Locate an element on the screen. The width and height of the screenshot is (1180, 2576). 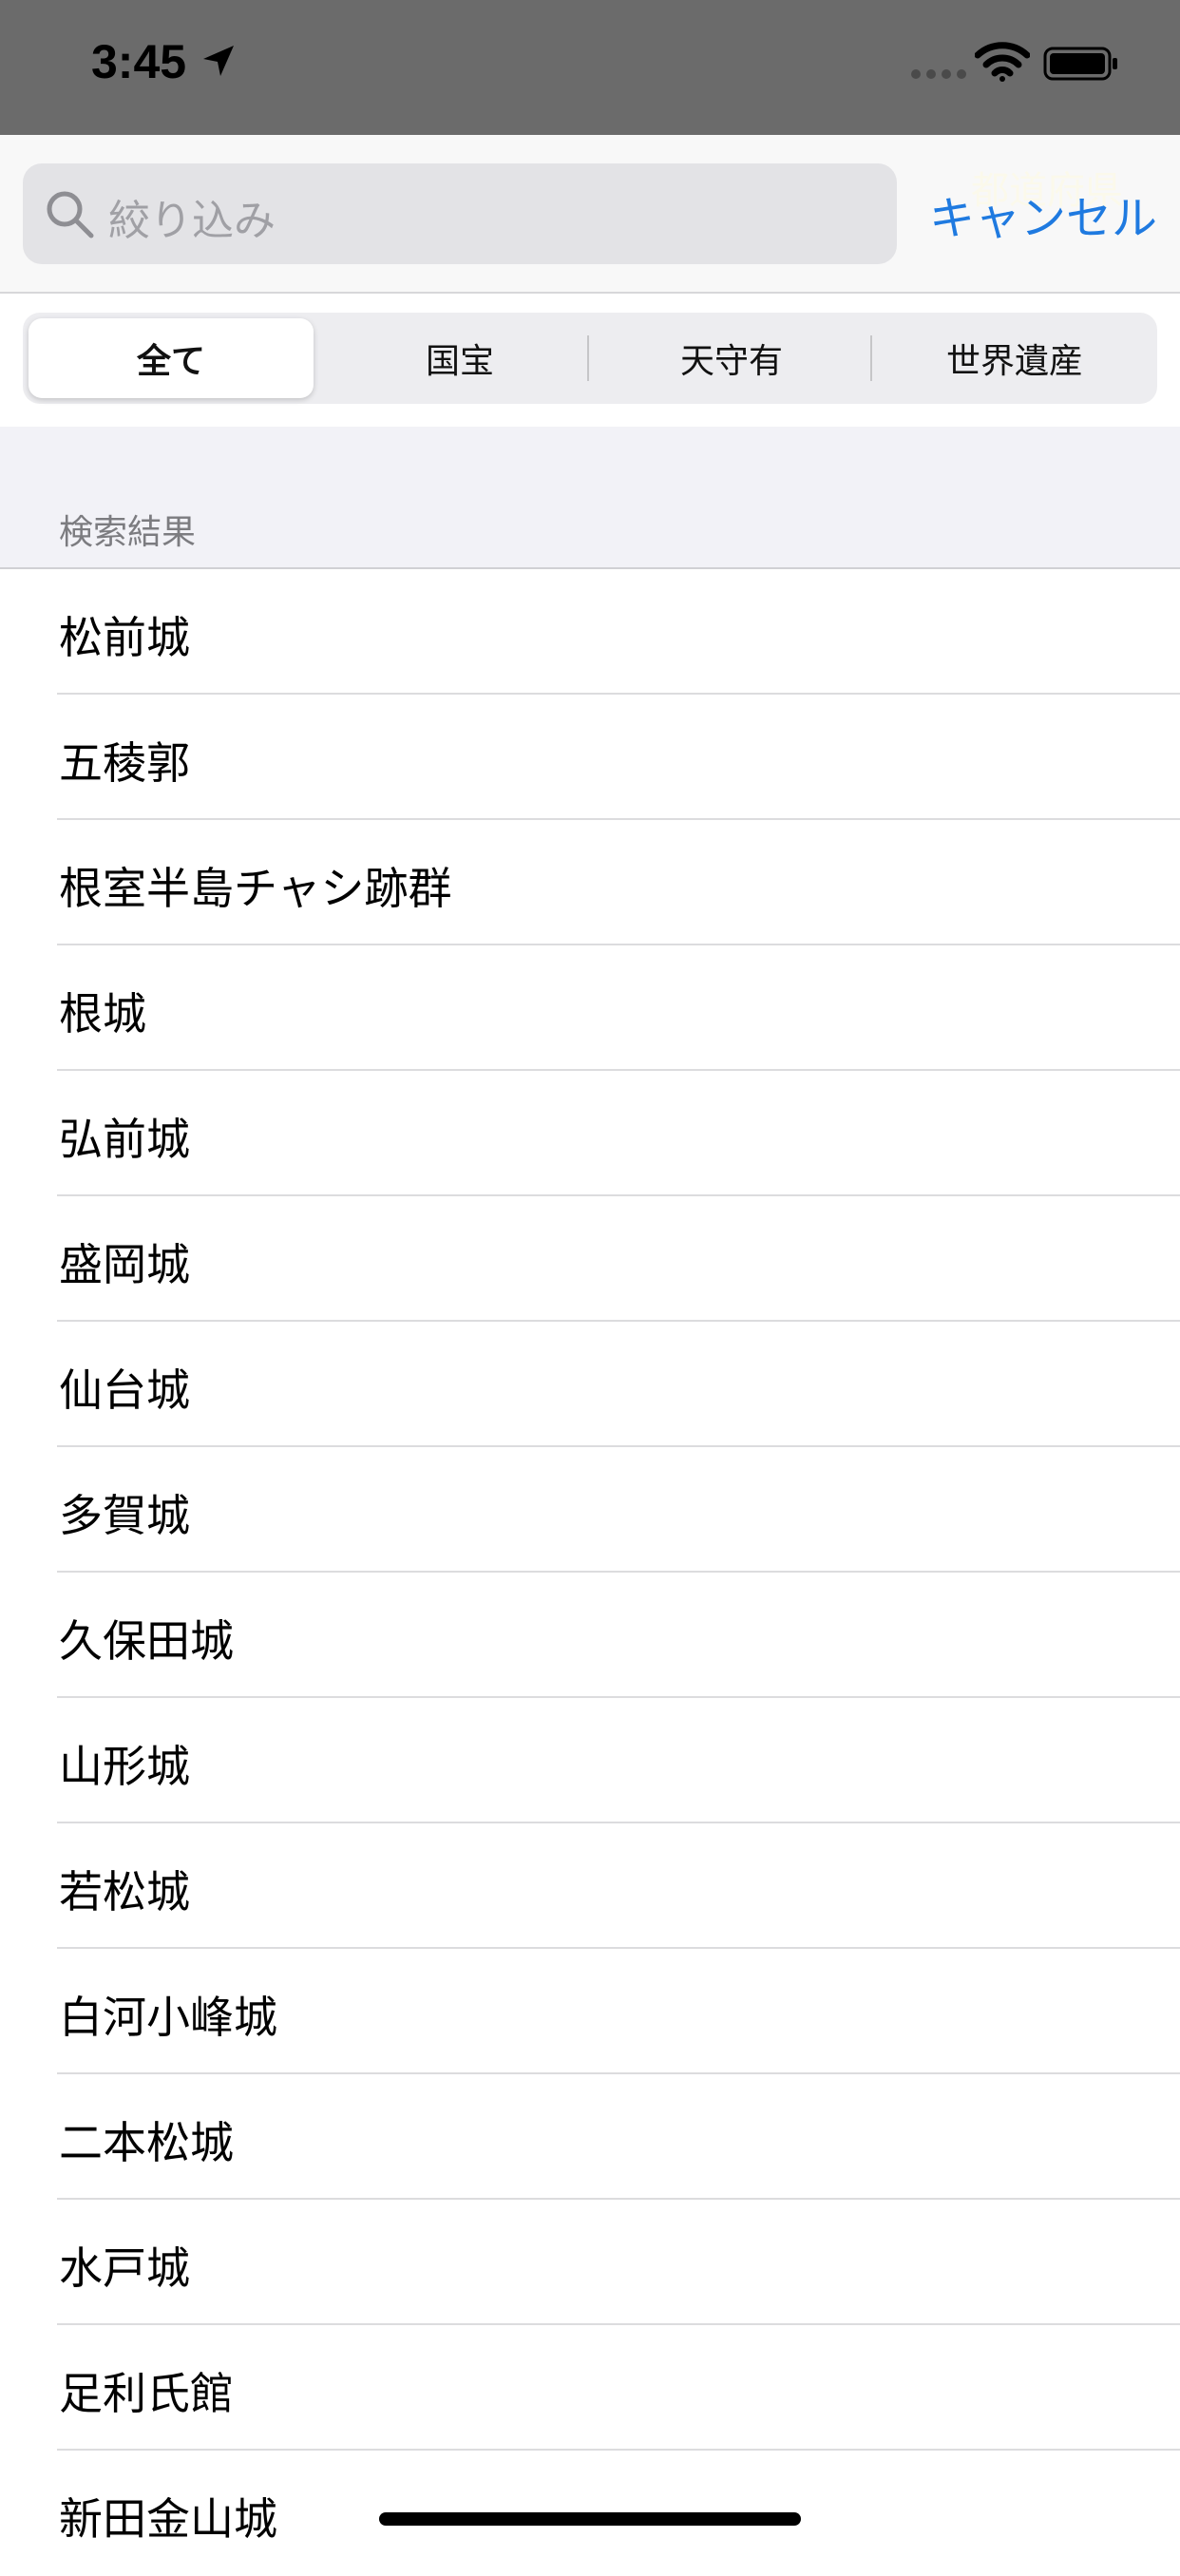
cellular-signal-icon is located at coordinates (938, 74).